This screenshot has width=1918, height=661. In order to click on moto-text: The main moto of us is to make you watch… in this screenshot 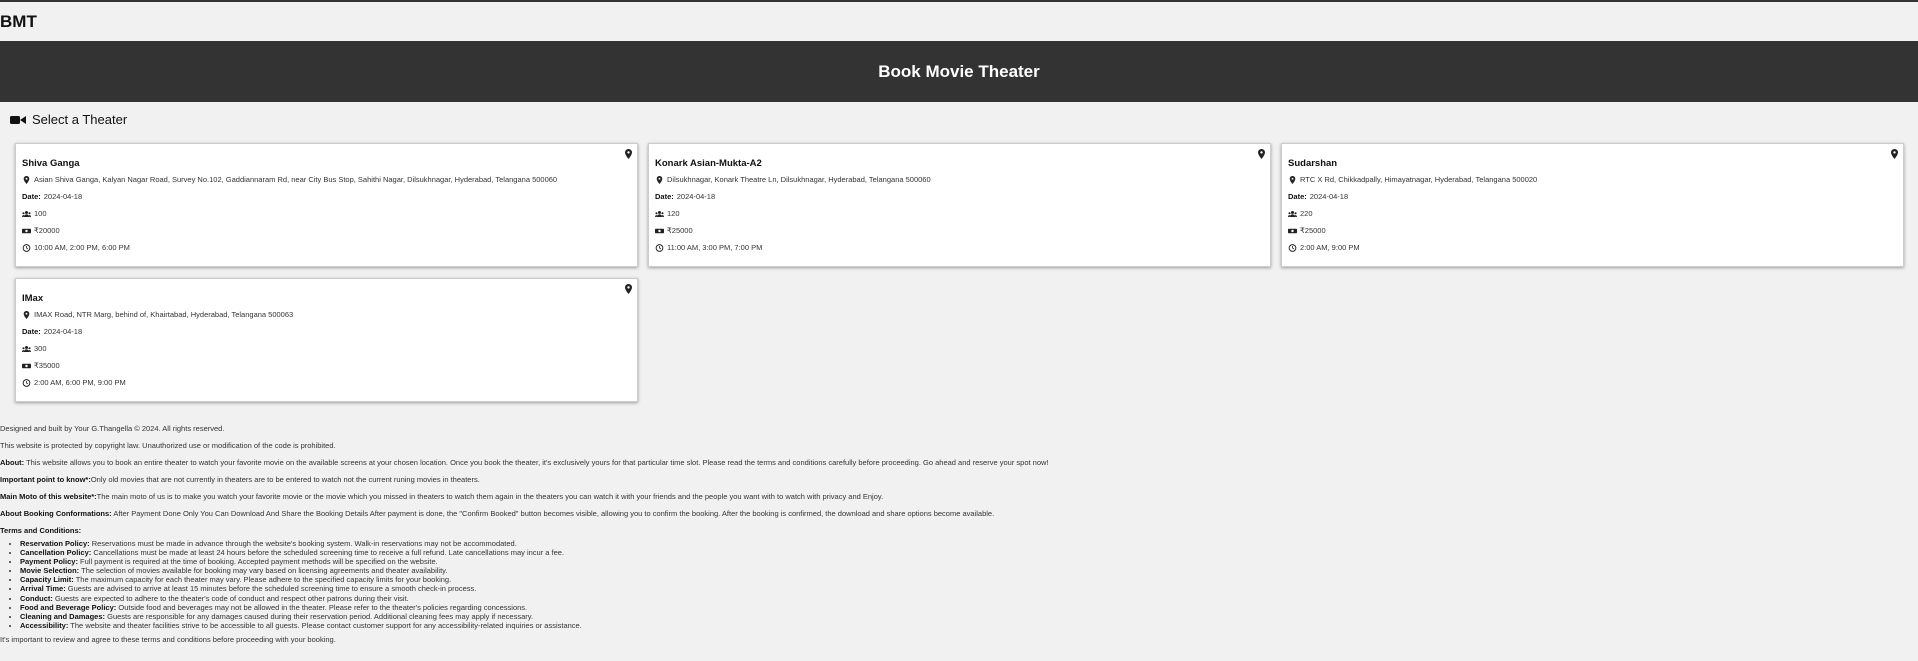, I will do `click(490, 496)`.